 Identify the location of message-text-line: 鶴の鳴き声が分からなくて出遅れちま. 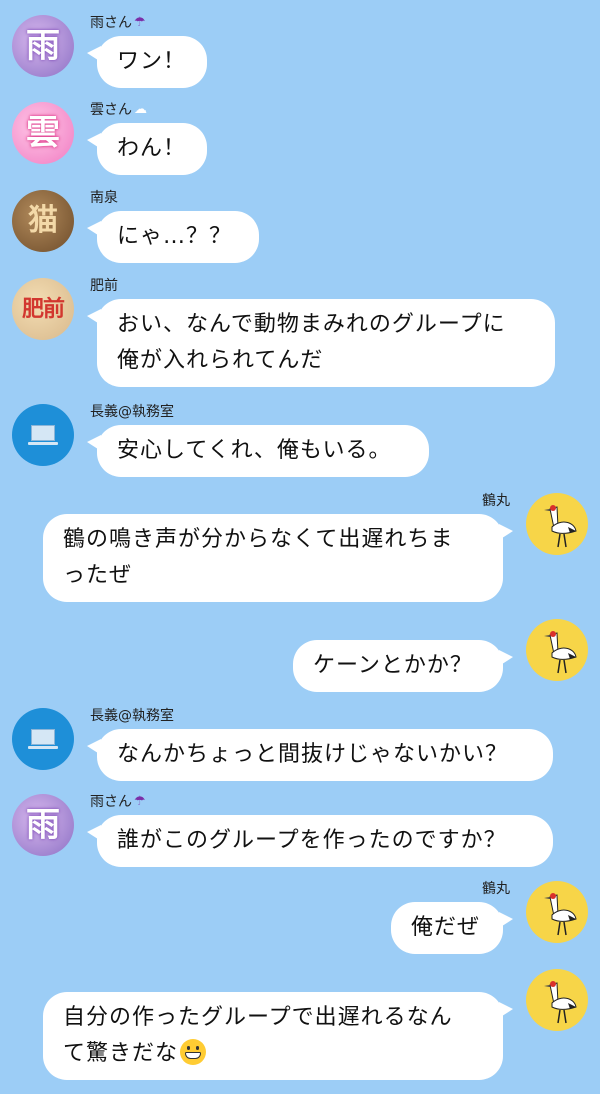
(258, 539).